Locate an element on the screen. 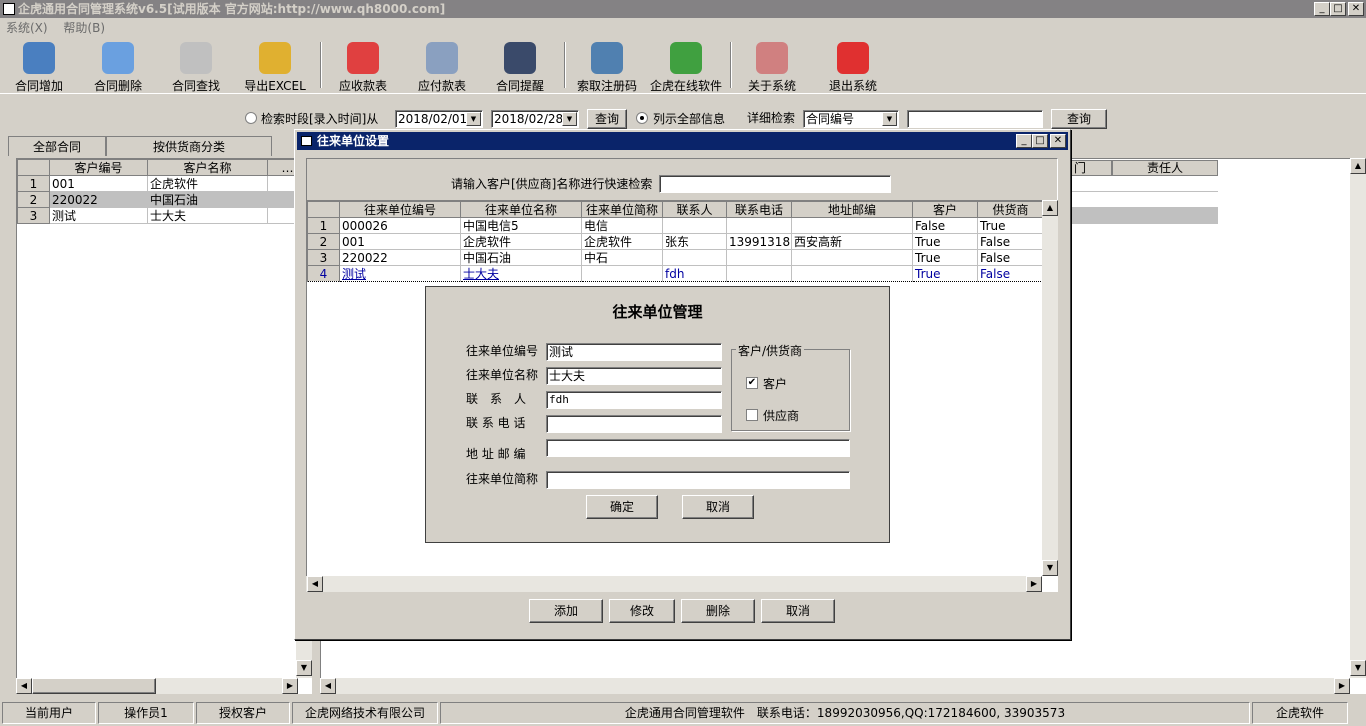 The height and width of the screenshot is (726, 1366). table-row: 1 001 企虎软件 is located at coordinates (162, 183).